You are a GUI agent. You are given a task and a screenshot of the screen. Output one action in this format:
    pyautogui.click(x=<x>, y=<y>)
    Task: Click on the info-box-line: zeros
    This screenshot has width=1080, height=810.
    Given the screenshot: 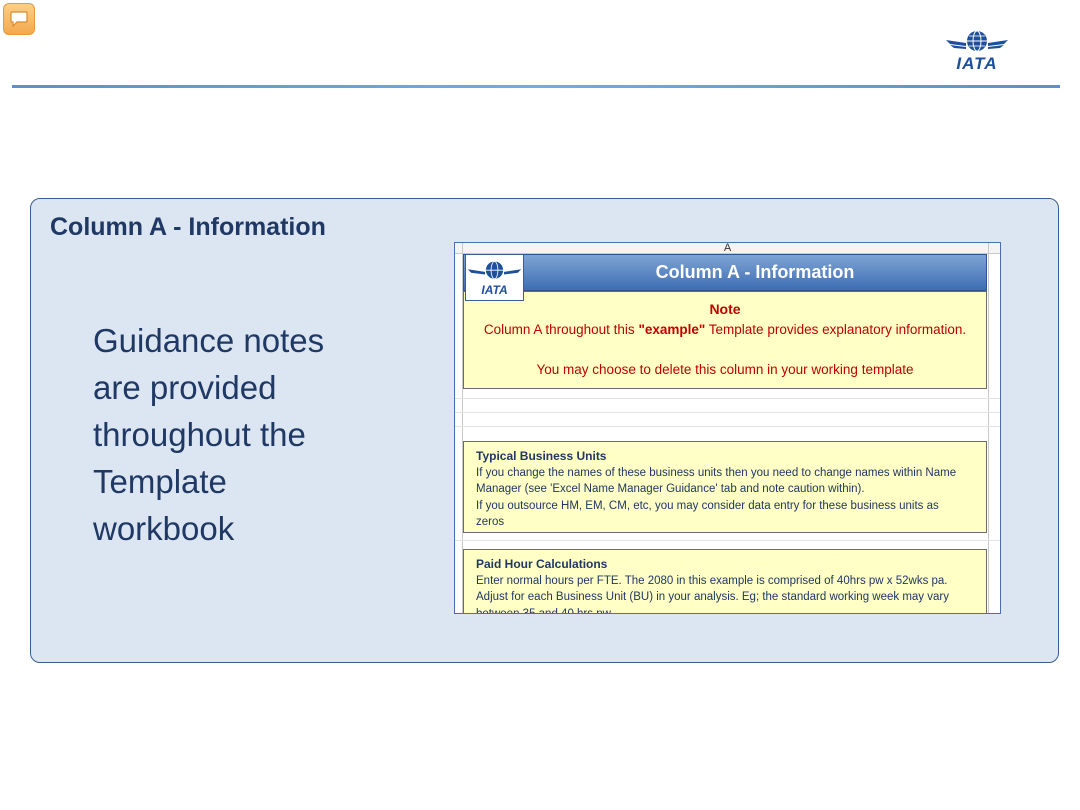 What is the action you would take?
    pyautogui.click(x=490, y=522)
    